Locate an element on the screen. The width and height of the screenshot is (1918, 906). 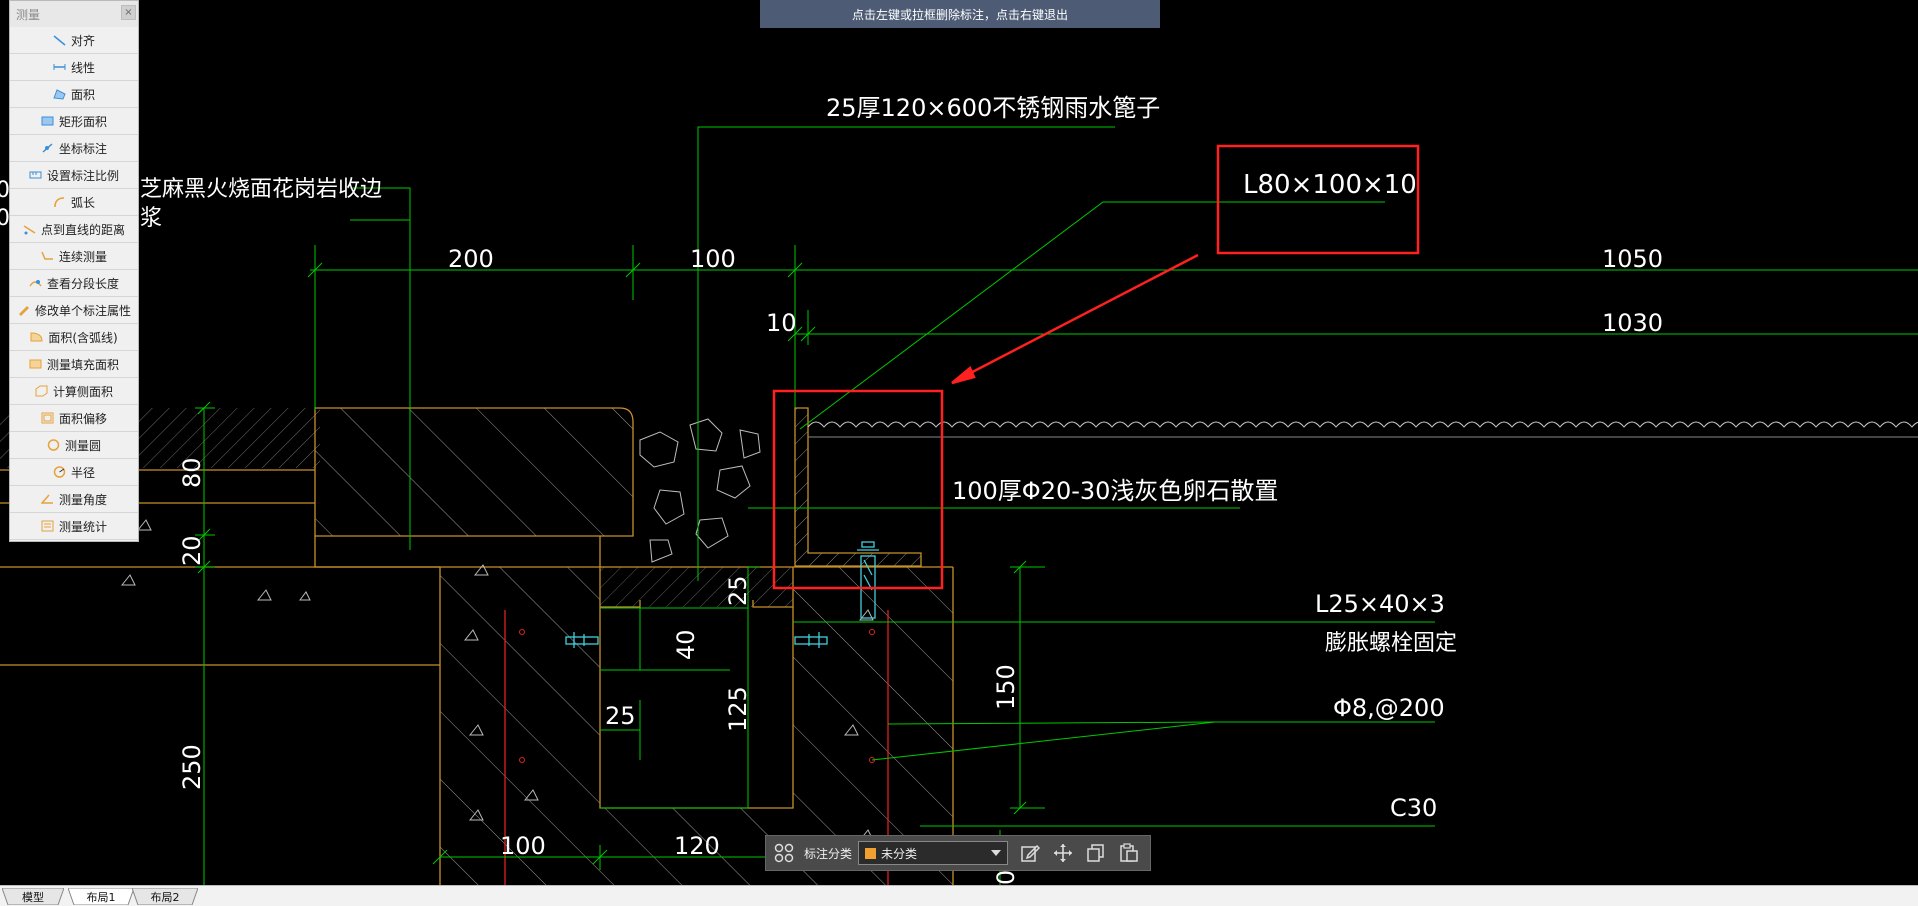
tool-label: 点到直线的距离 is located at coordinates (82, 229).